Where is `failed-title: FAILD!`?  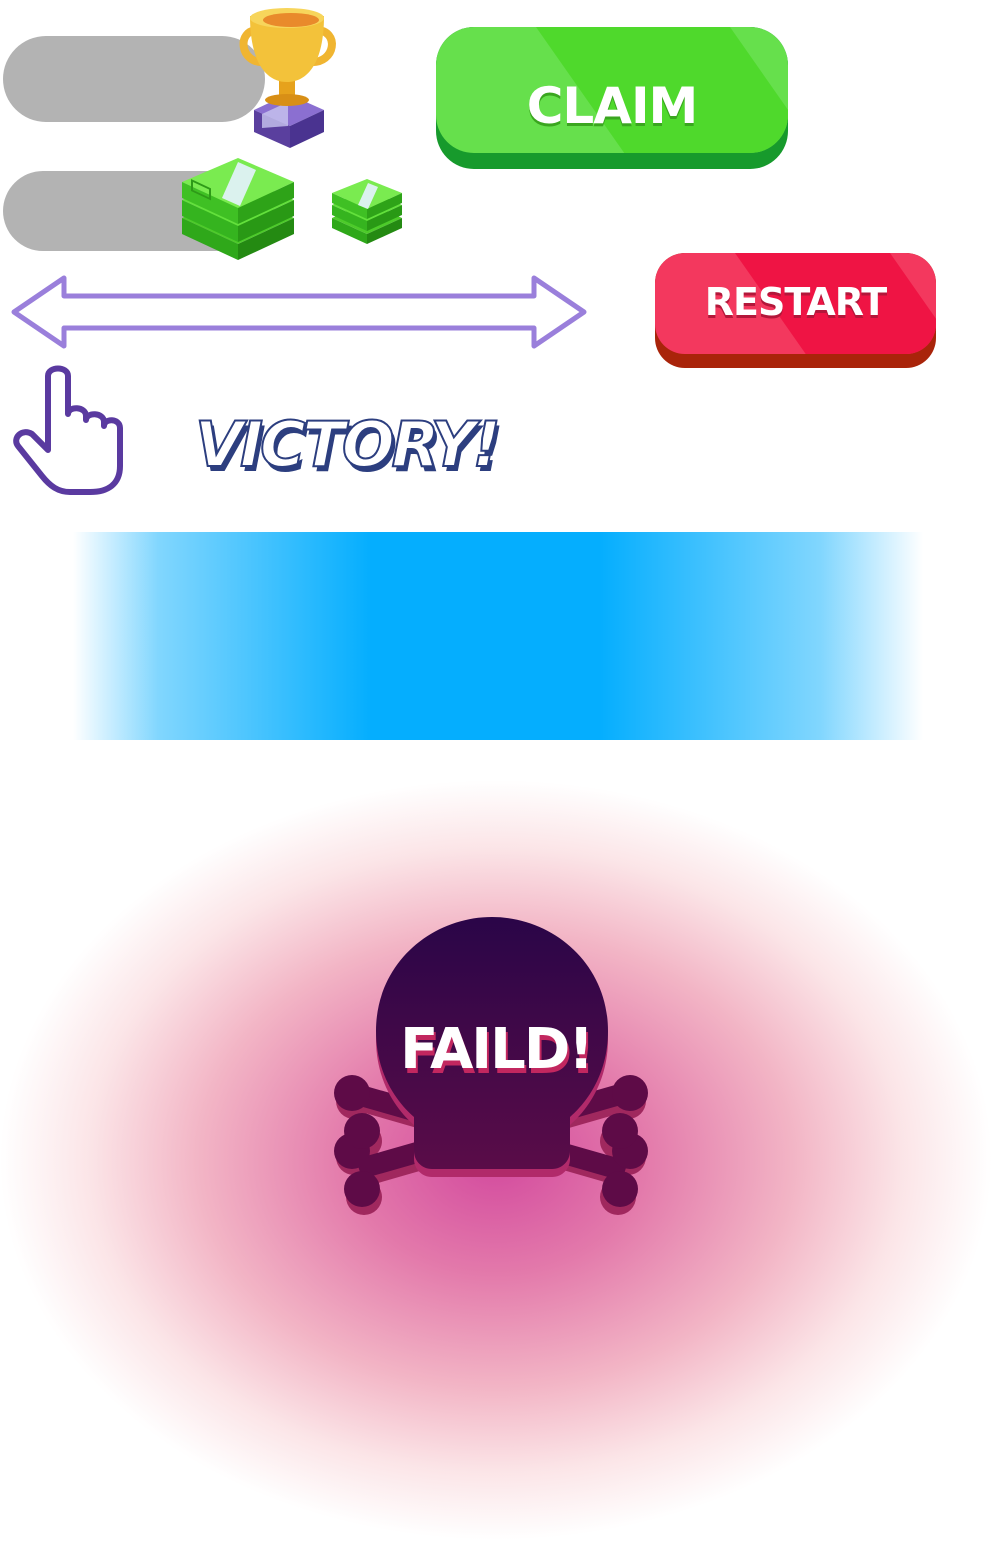 failed-title: FAILD! is located at coordinates (497, 1049).